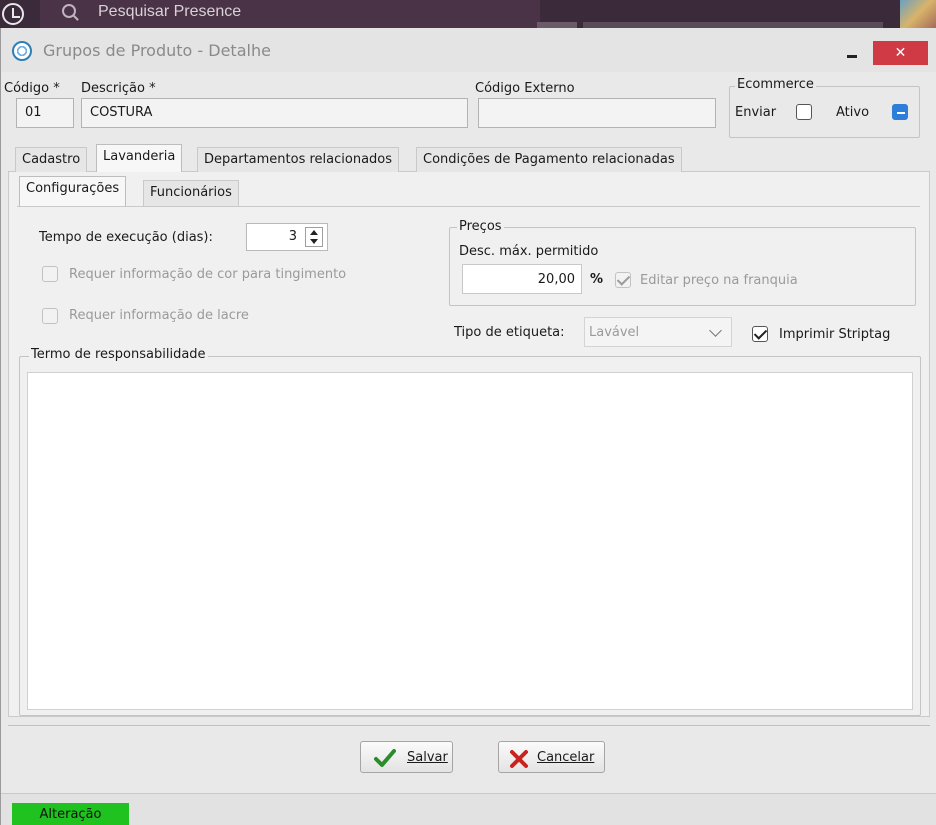  Describe the element at coordinates (298, 160) in the screenshot. I see `tab-departamentos: Departamentos relacionados` at that location.